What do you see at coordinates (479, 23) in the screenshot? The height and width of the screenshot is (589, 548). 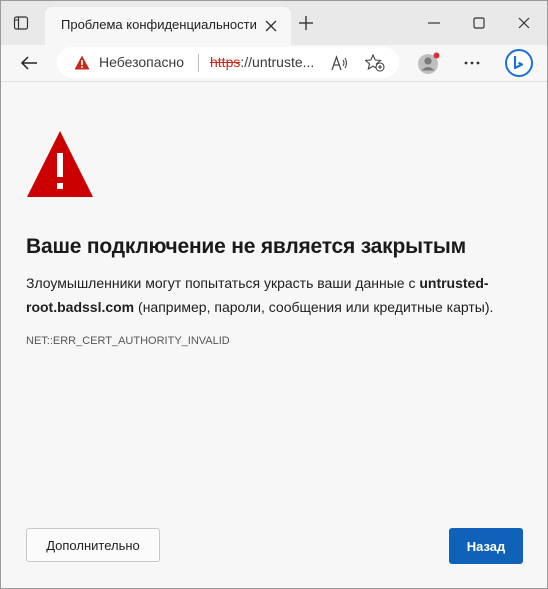 I see `maximize-icon` at bounding box center [479, 23].